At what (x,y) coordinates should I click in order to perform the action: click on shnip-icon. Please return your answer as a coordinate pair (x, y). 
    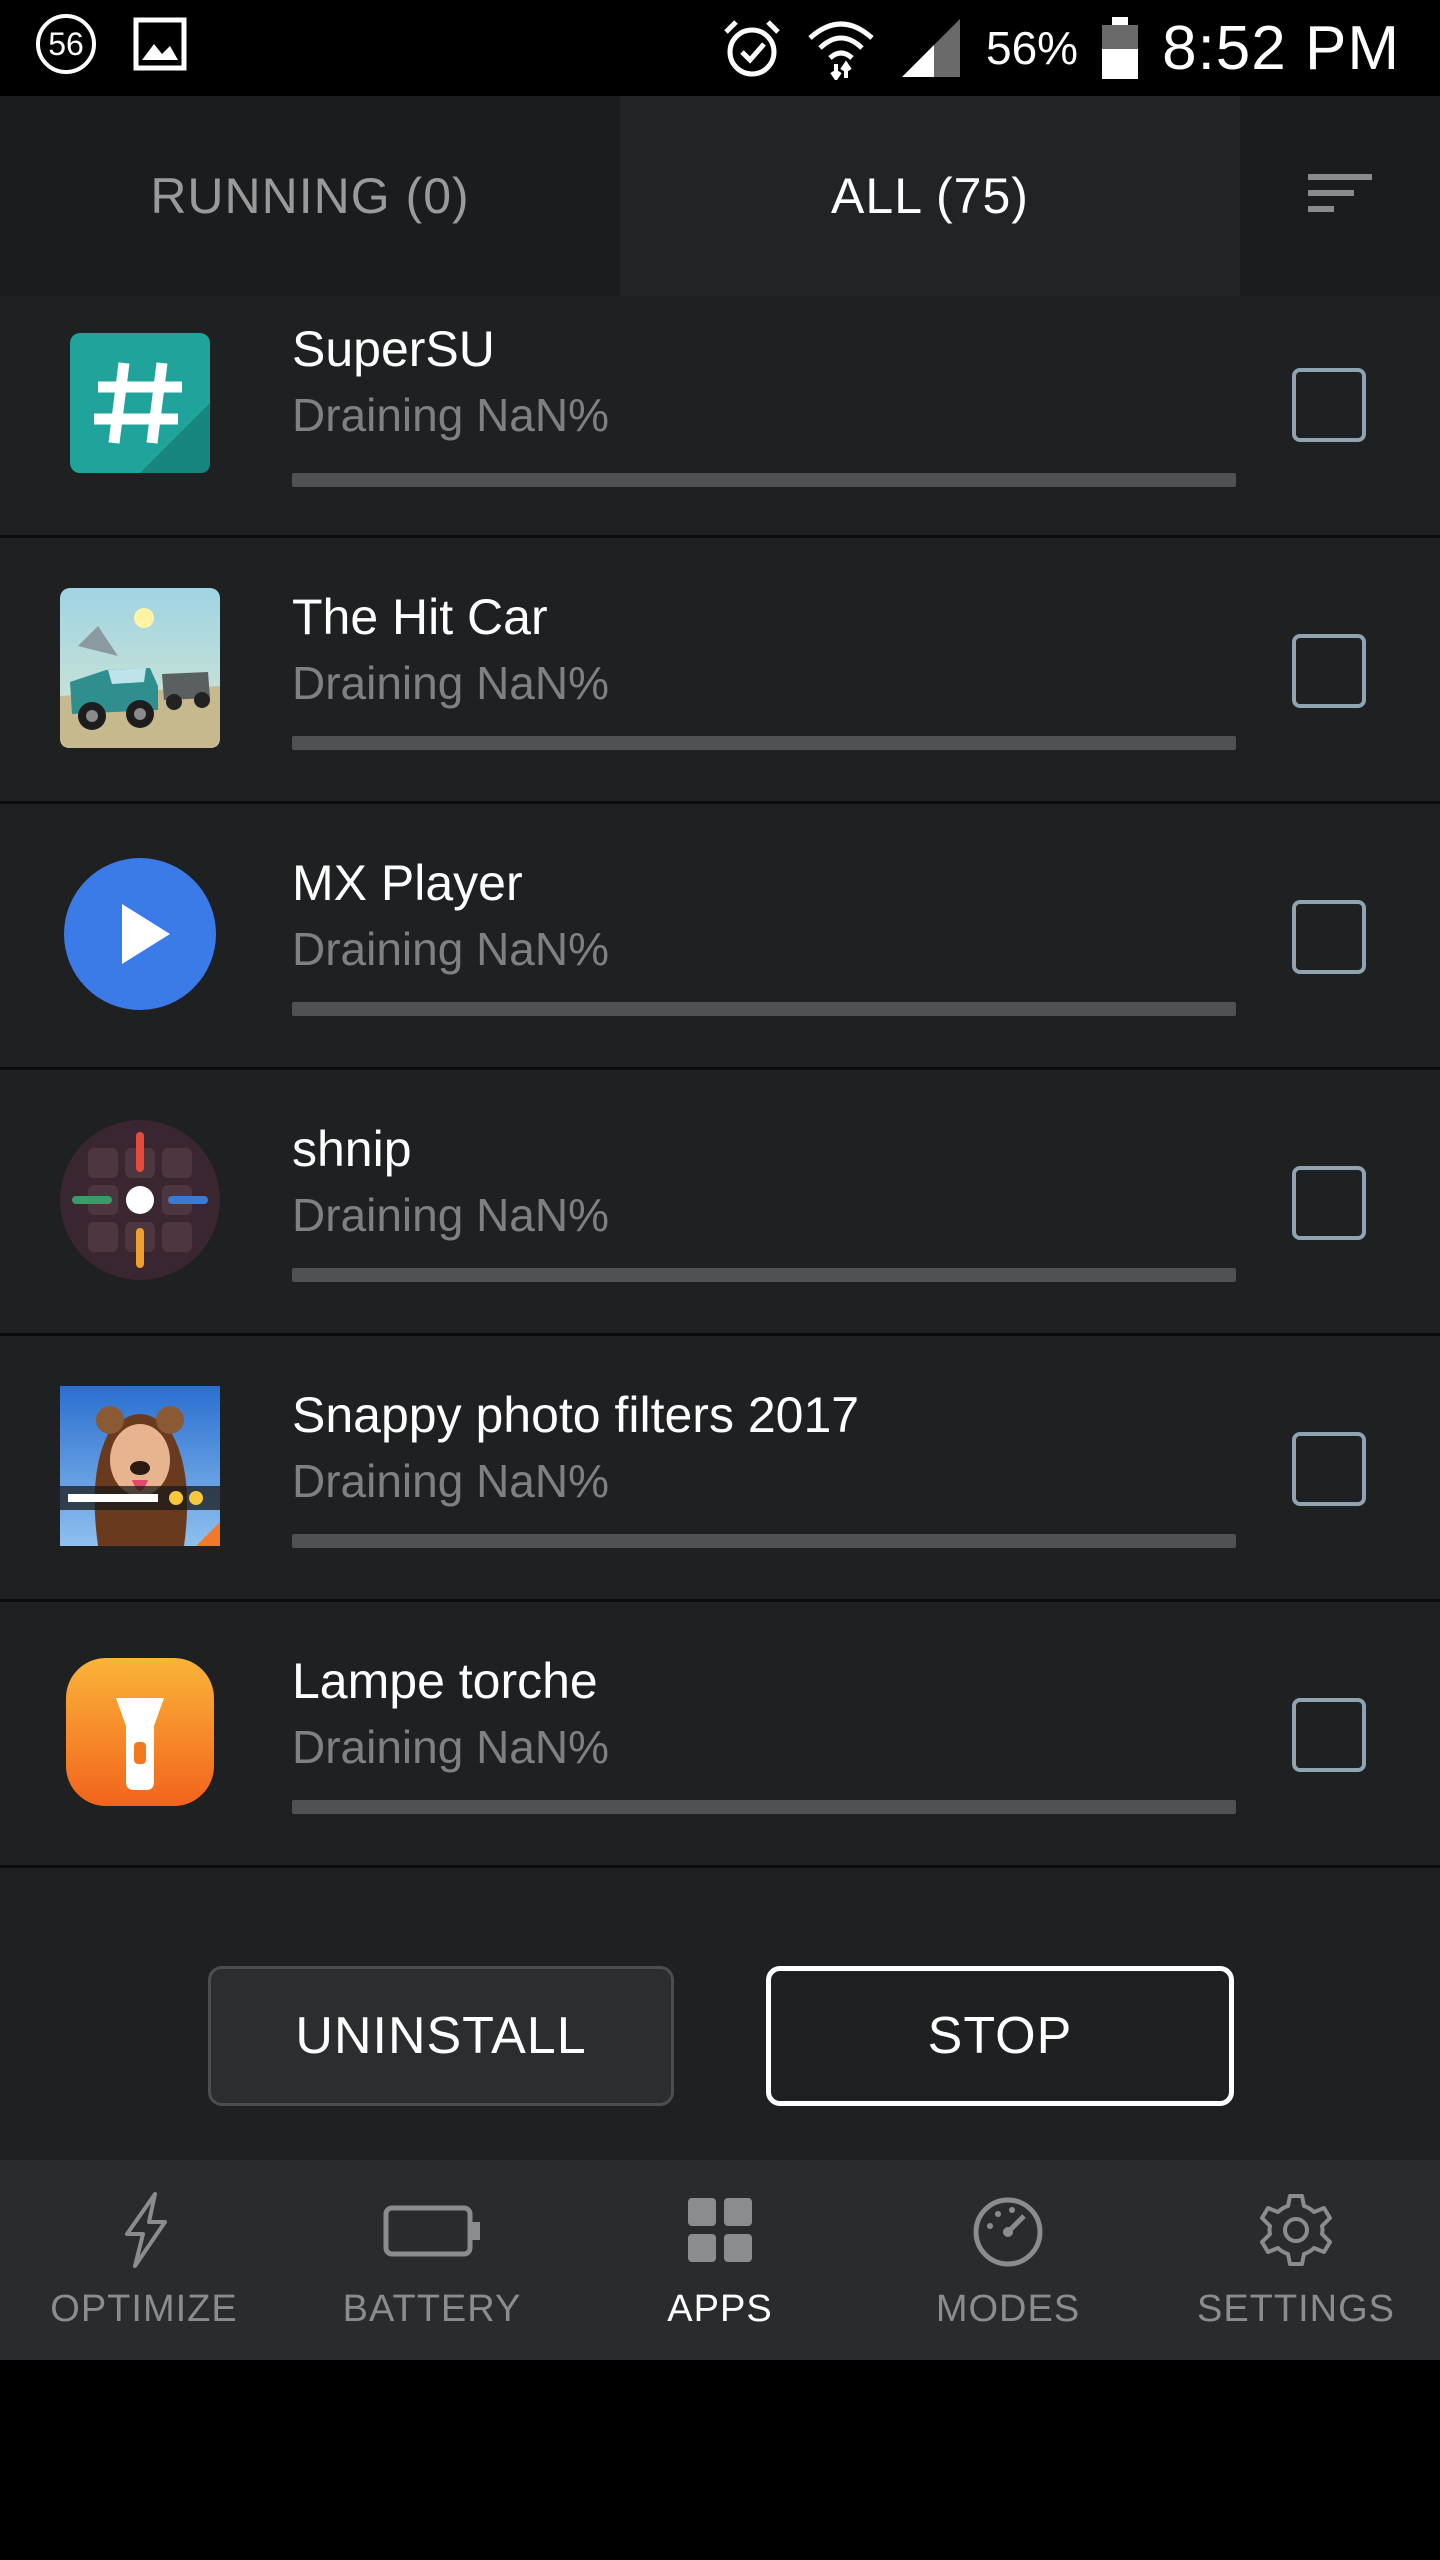
    Looking at the image, I should click on (140, 1200).